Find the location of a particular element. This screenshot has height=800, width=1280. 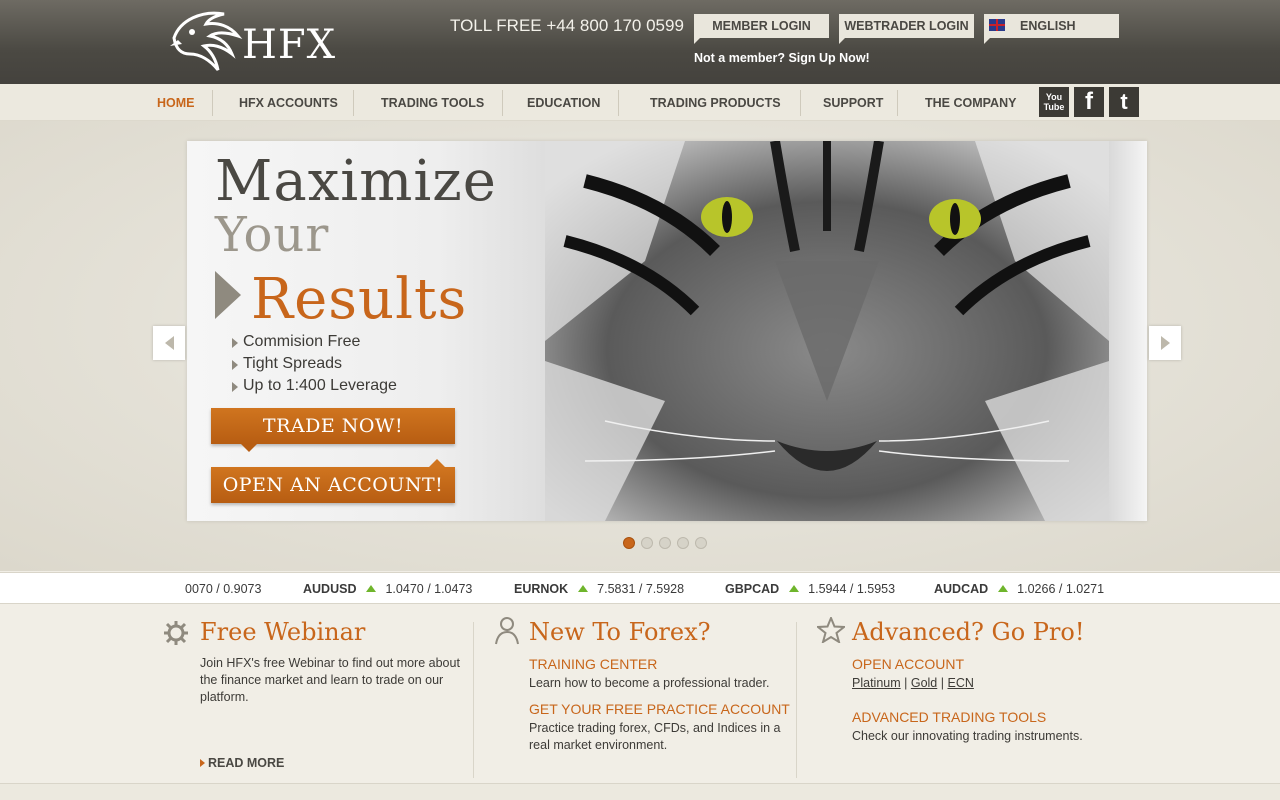

toll-free-number: TOLL FREE +44 800 170 0599 is located at coordinates (567, 25).